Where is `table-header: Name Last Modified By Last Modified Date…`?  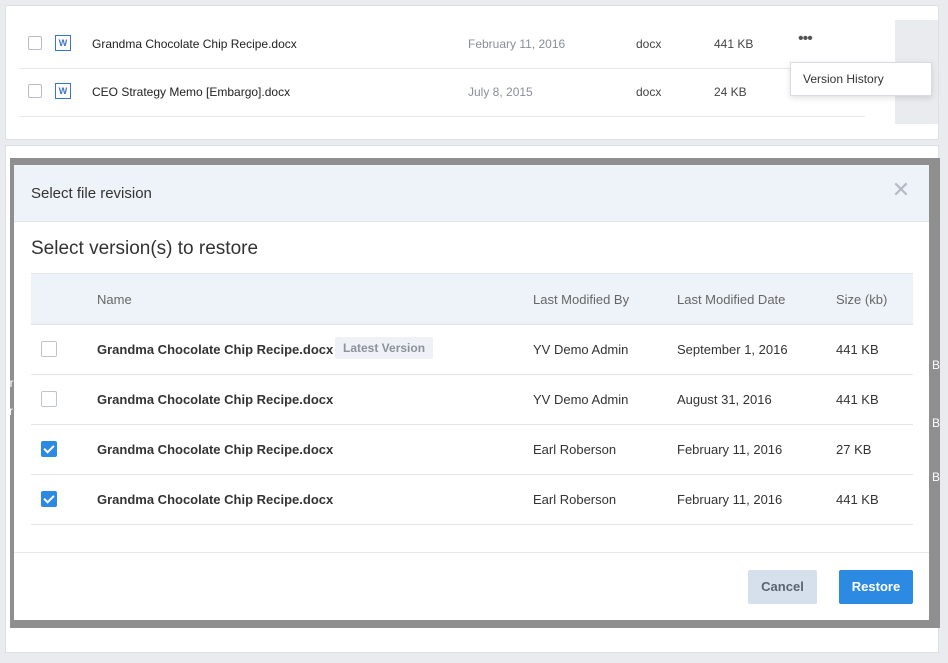 table-header: Name Last Modified By Last Modified Date… is located at coordinates (472, 299).